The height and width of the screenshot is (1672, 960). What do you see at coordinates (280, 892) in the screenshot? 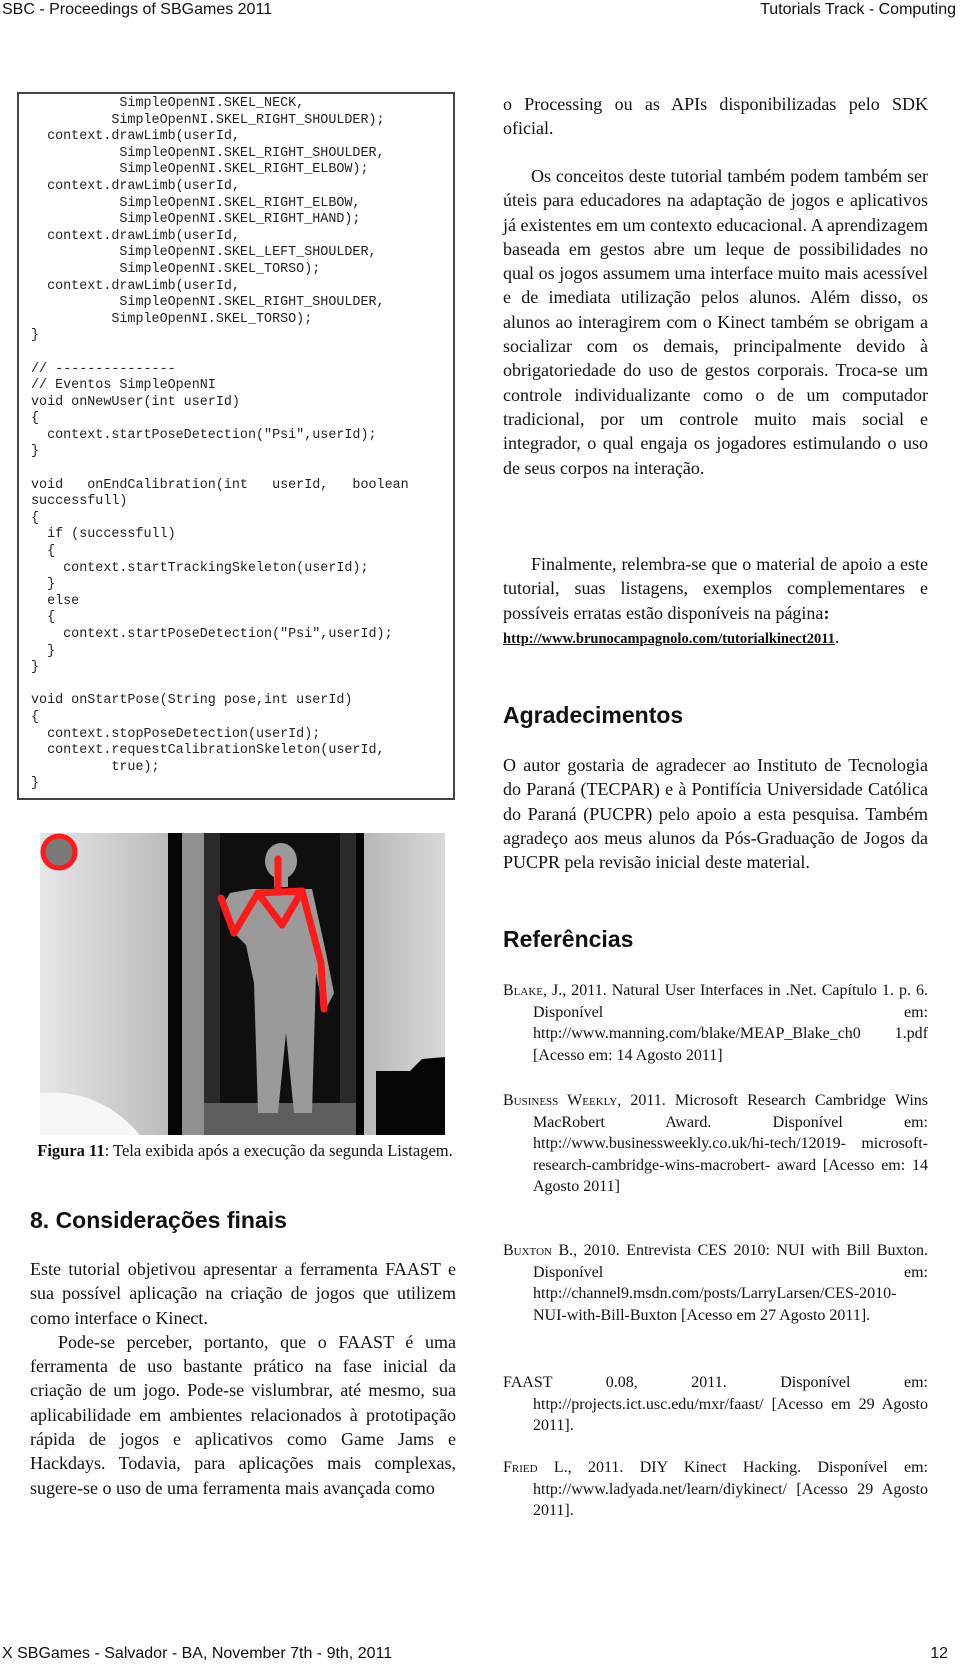
I see `skeleton-shoulders` at bounding box center [280, 892].